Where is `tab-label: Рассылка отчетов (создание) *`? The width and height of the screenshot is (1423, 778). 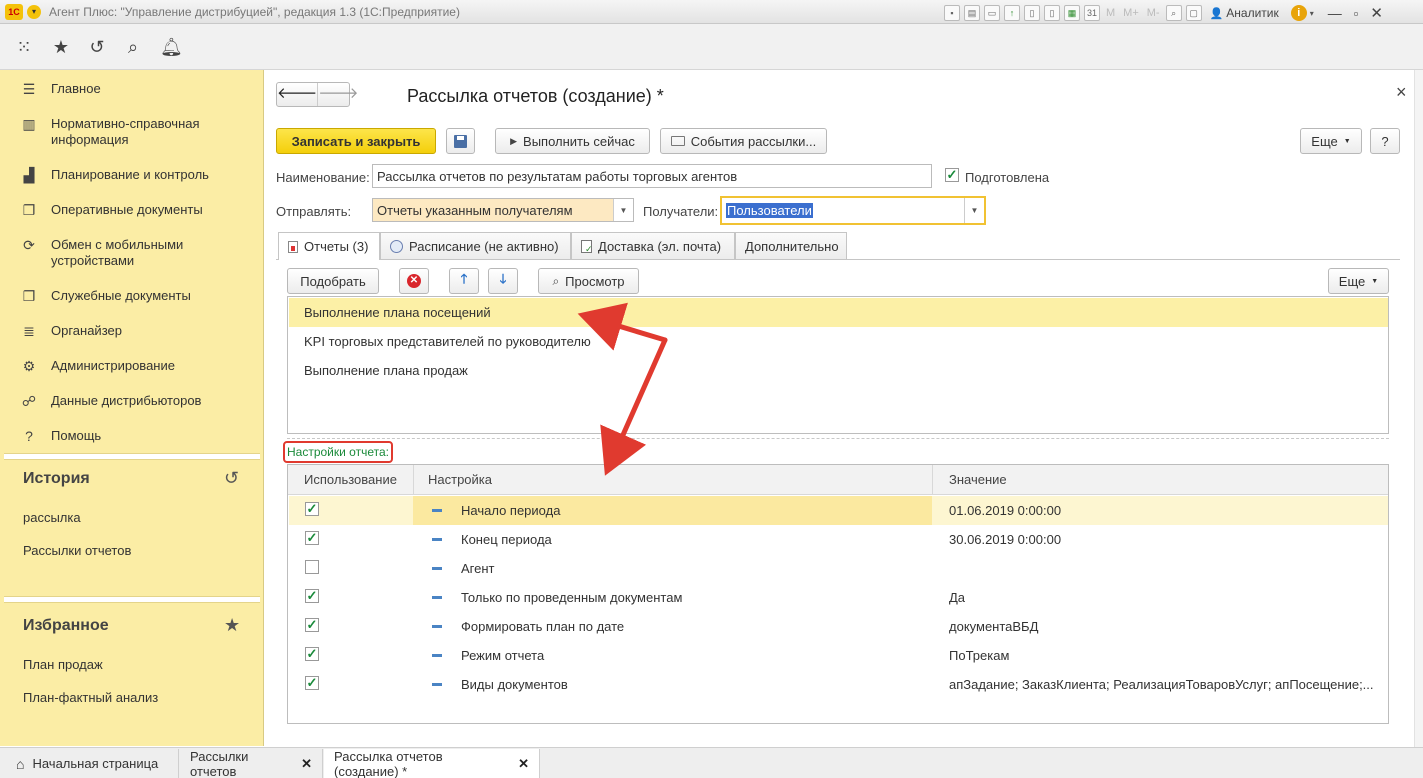
tab-label: Рассылка отчетов (создание) * is located at coordinates (388, 763).